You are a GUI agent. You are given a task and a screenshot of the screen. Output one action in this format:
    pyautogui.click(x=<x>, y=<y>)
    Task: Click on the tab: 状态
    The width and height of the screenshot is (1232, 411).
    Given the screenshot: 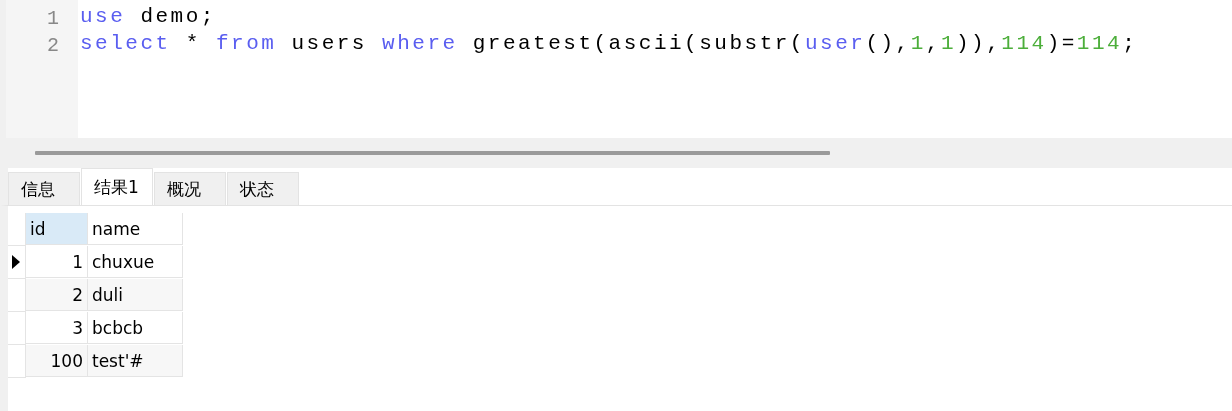 What is the action you would take?
    pyautogui.click(x=263, y=188)
    